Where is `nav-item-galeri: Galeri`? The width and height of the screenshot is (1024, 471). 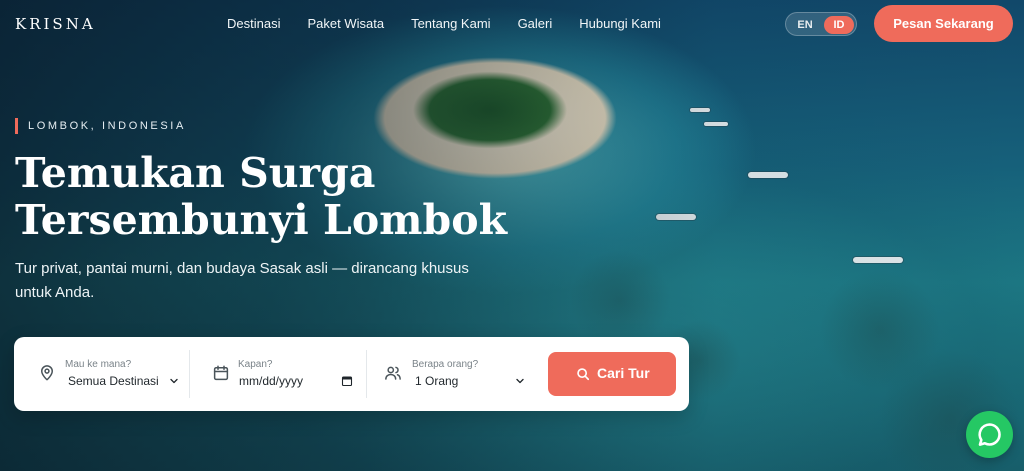
nav-item-galeri: Galeri is located at coordinates (535, 23).